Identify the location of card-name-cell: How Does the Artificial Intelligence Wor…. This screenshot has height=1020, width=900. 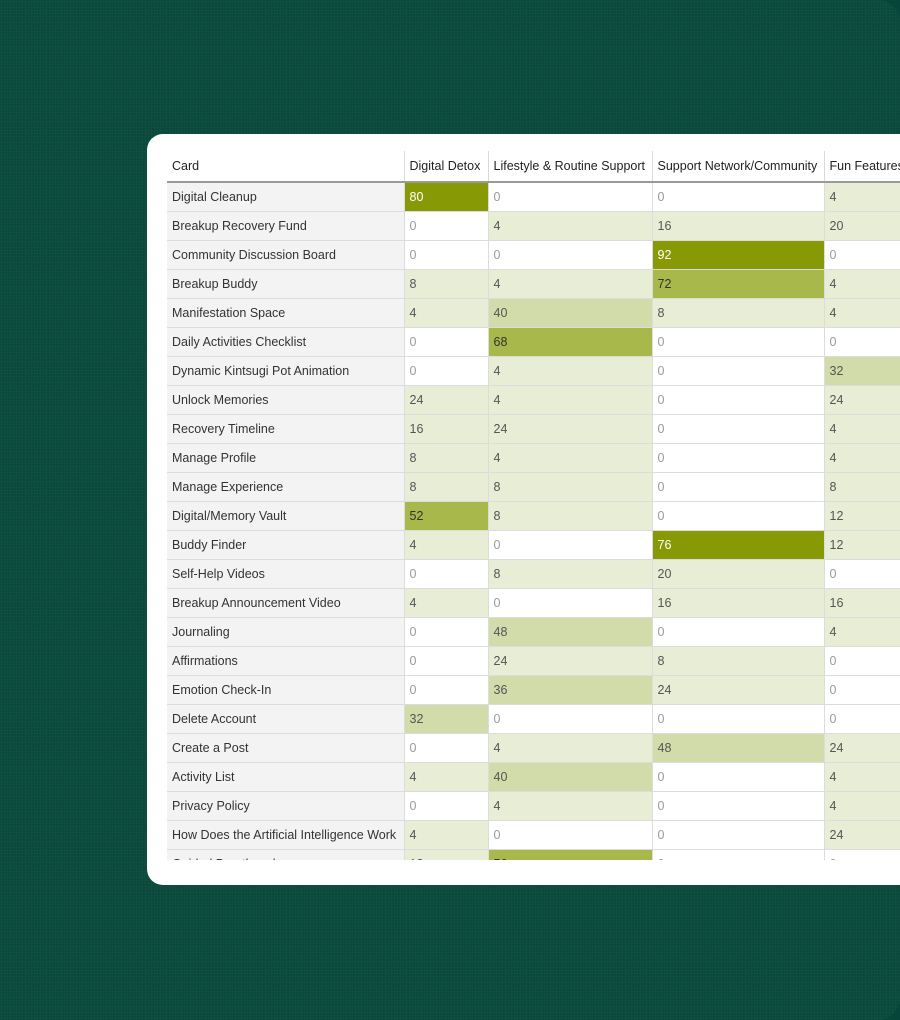
(286, 835).